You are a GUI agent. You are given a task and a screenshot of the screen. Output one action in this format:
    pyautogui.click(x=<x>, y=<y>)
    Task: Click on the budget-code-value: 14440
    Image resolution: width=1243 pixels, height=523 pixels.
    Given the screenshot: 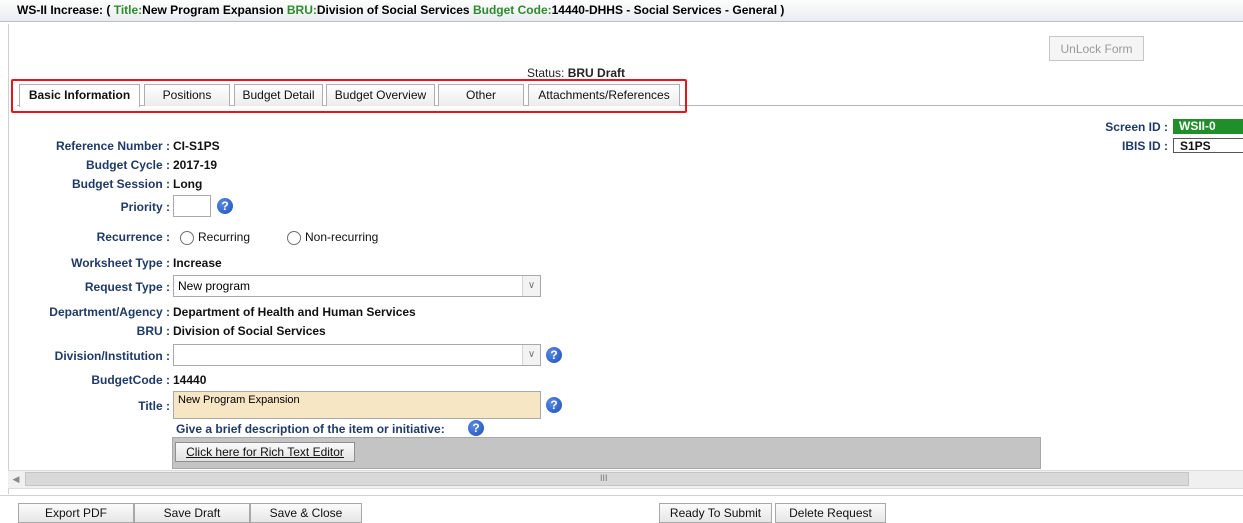 What is the action you would take?
    pyautogui.click(x=190, y=380)
    